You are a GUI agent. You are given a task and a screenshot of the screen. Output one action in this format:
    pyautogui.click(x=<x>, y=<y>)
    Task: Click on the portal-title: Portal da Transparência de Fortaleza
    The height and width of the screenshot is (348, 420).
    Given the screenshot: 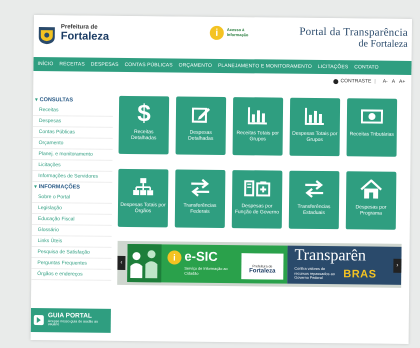 What is the action you would take?
    pyautogui.click(x=353, y=37)
    